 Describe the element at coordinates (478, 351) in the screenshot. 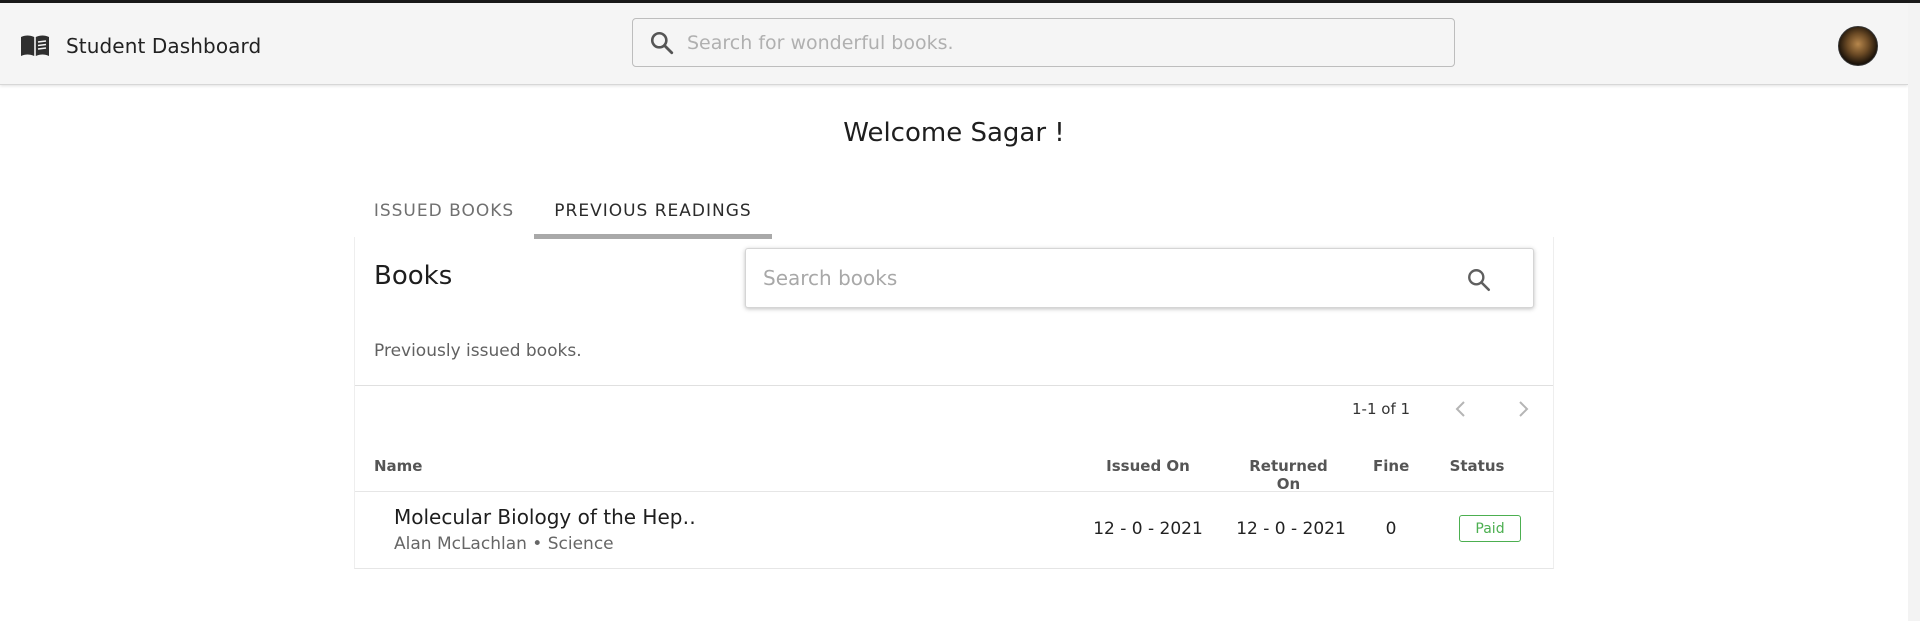

I see `books-subtitle: Previously issued books.` at that location.